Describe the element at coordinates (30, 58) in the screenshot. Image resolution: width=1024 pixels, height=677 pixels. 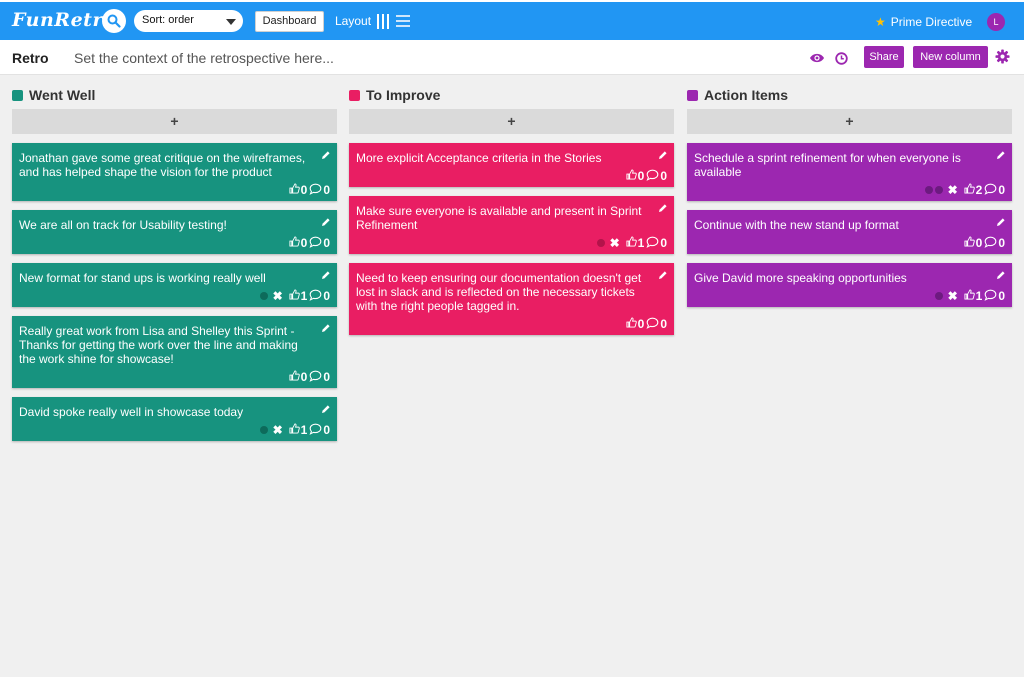
I see `board-title: Retro` at that location.